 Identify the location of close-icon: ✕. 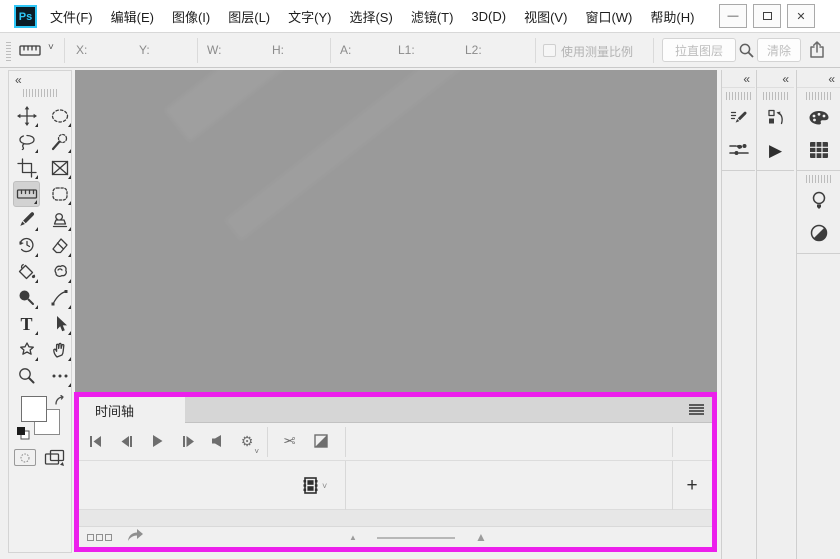
(801, 16).